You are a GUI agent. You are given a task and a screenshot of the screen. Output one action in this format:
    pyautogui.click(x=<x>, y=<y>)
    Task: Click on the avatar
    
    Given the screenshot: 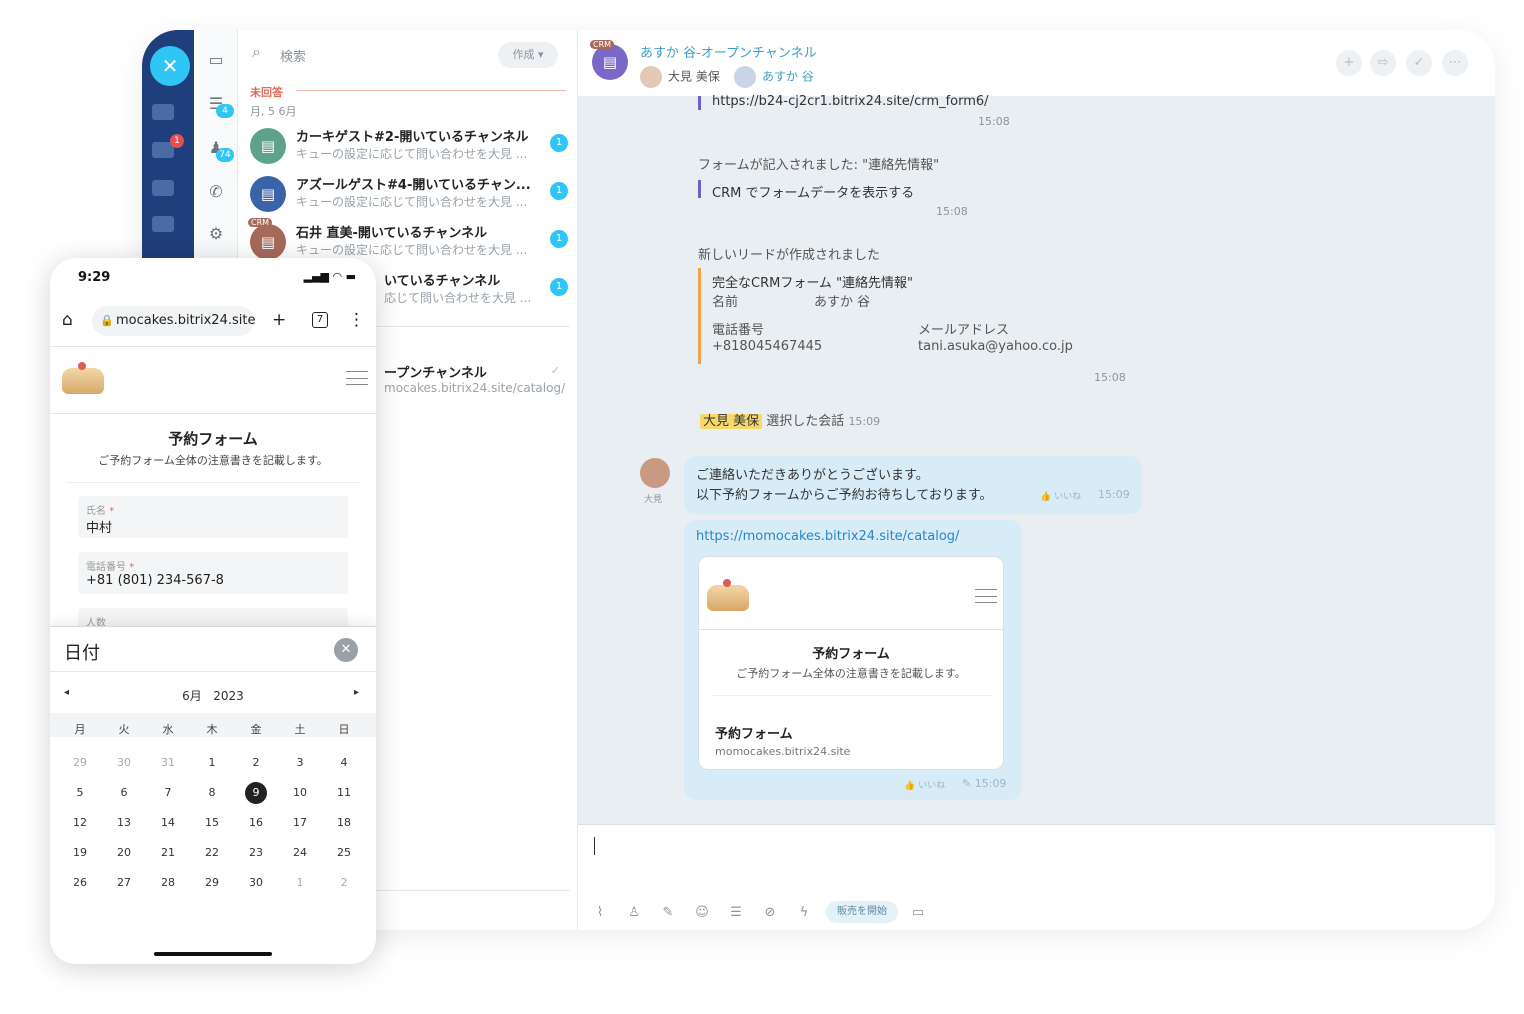 What is the action you would take?
    pyautogui.click(x=655, y=473)
    